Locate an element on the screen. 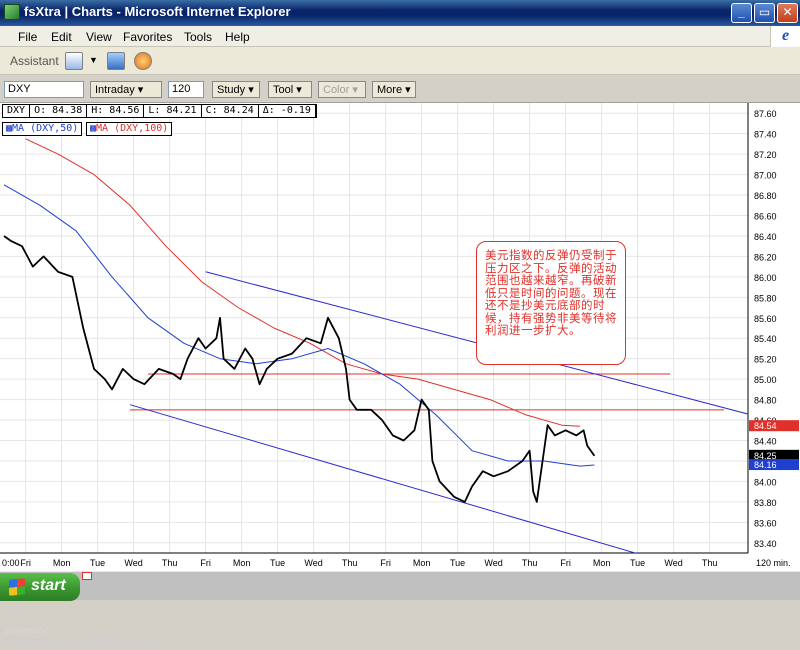  start-button: start is located at coordinates (40, 587).